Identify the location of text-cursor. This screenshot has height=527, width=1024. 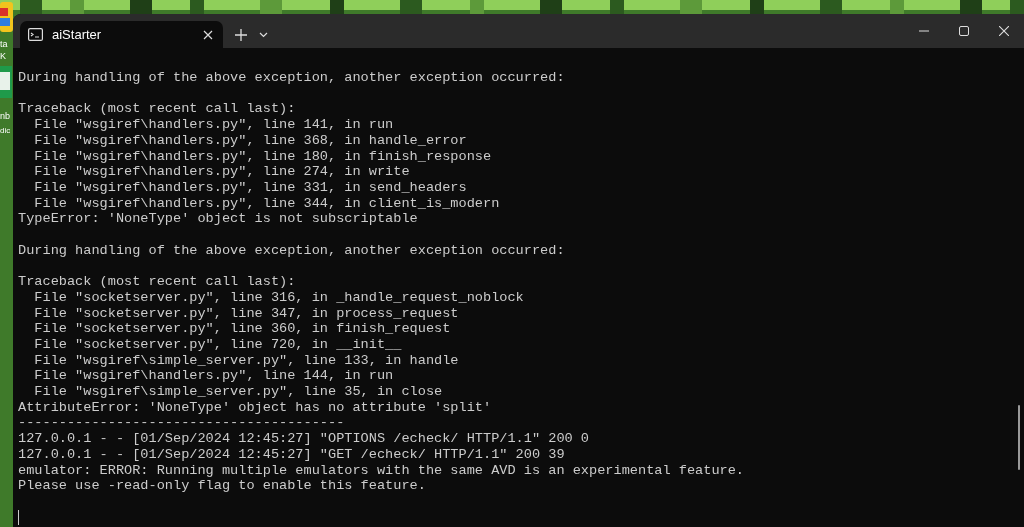
(18, 517).